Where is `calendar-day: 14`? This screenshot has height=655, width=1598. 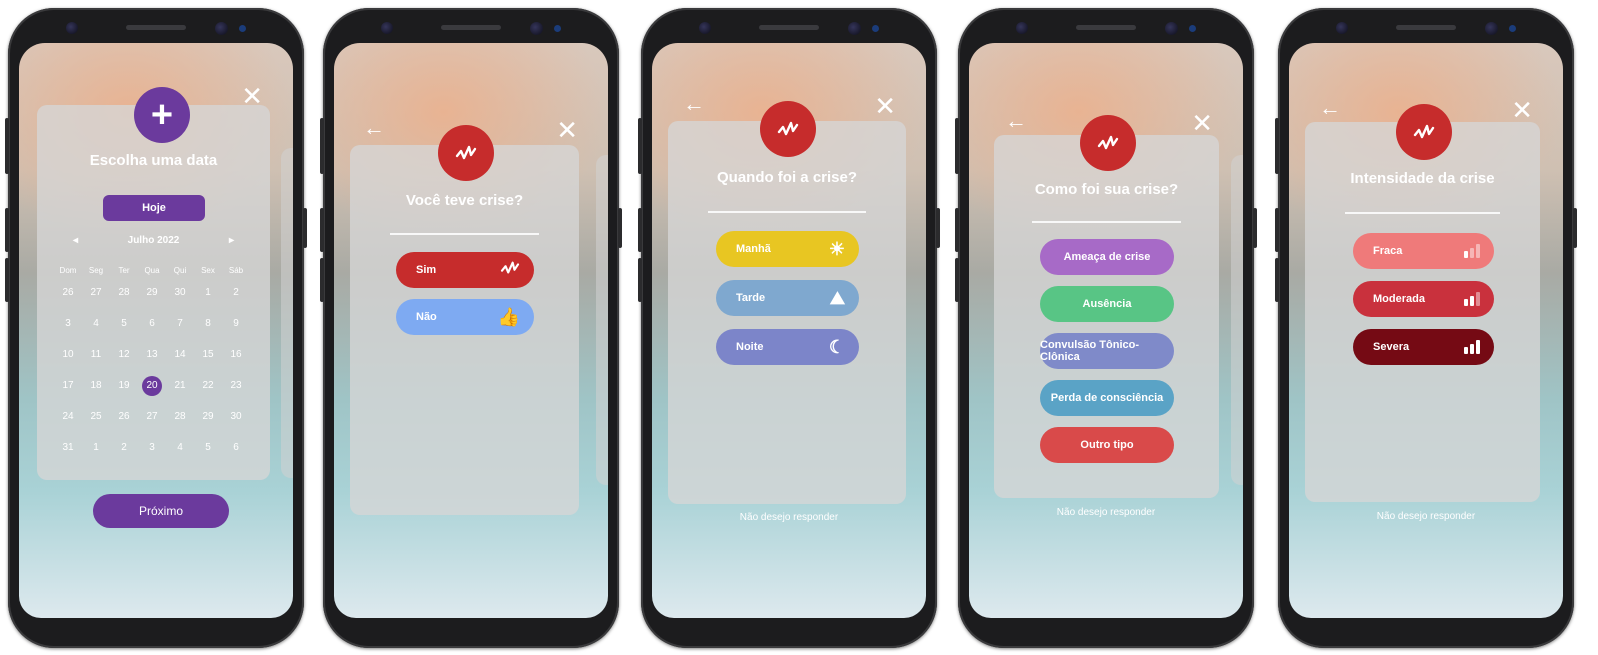 calendar-day: 14 is located at coordinates (180, 360).